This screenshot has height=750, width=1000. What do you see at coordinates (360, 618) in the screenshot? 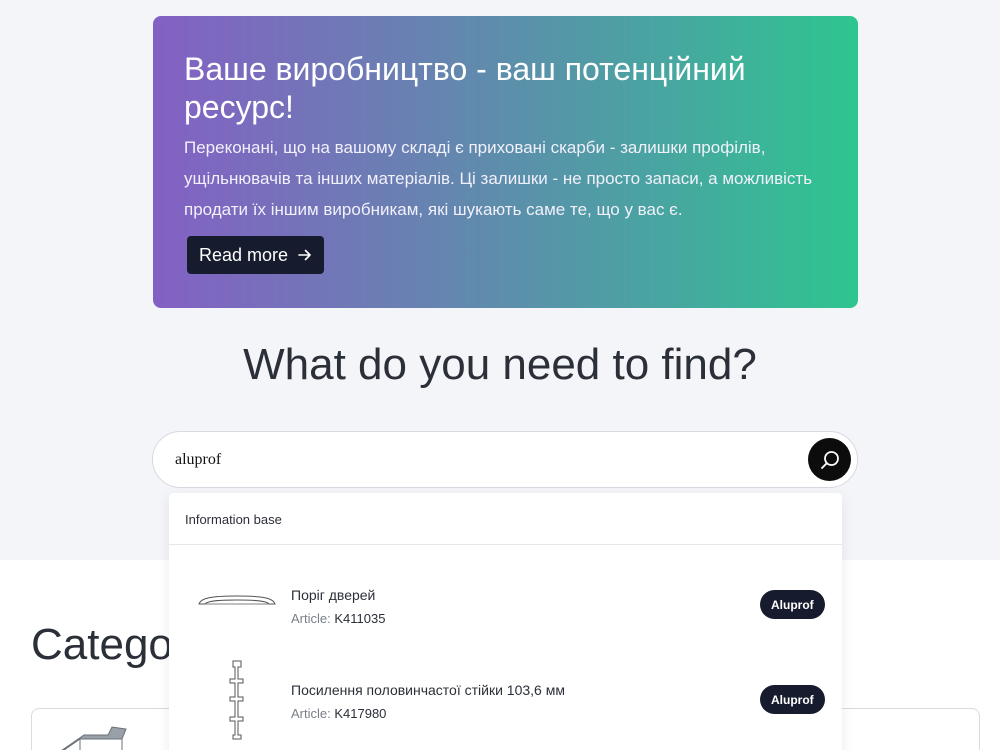
I see `article-code: K411035` at bounding box center [360, 618].